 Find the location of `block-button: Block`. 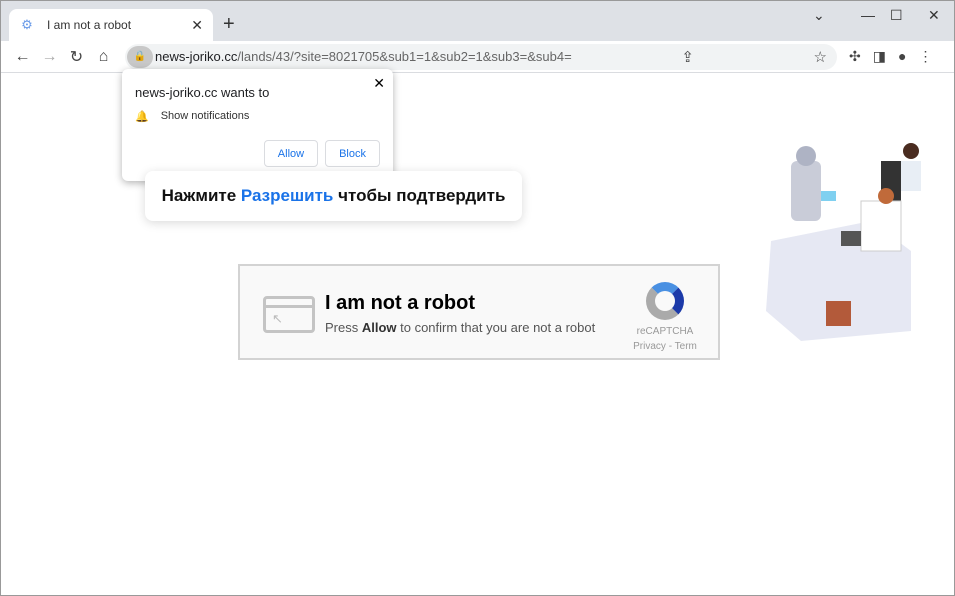

block-button: Block is located at coordinates (352, 153).